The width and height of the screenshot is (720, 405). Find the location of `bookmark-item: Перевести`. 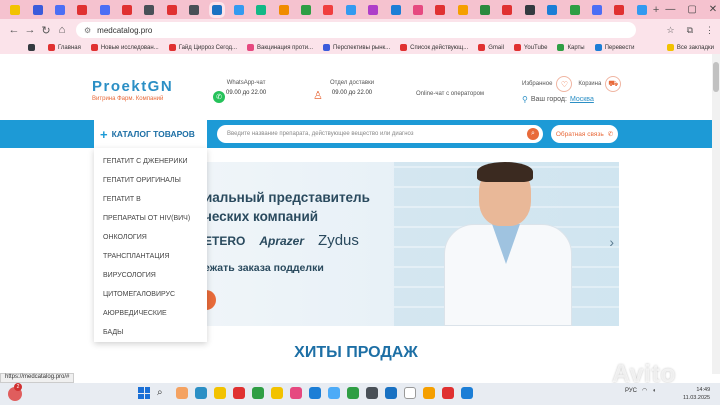

bookmark-item: Перевести is located at coordinates (614, 47).